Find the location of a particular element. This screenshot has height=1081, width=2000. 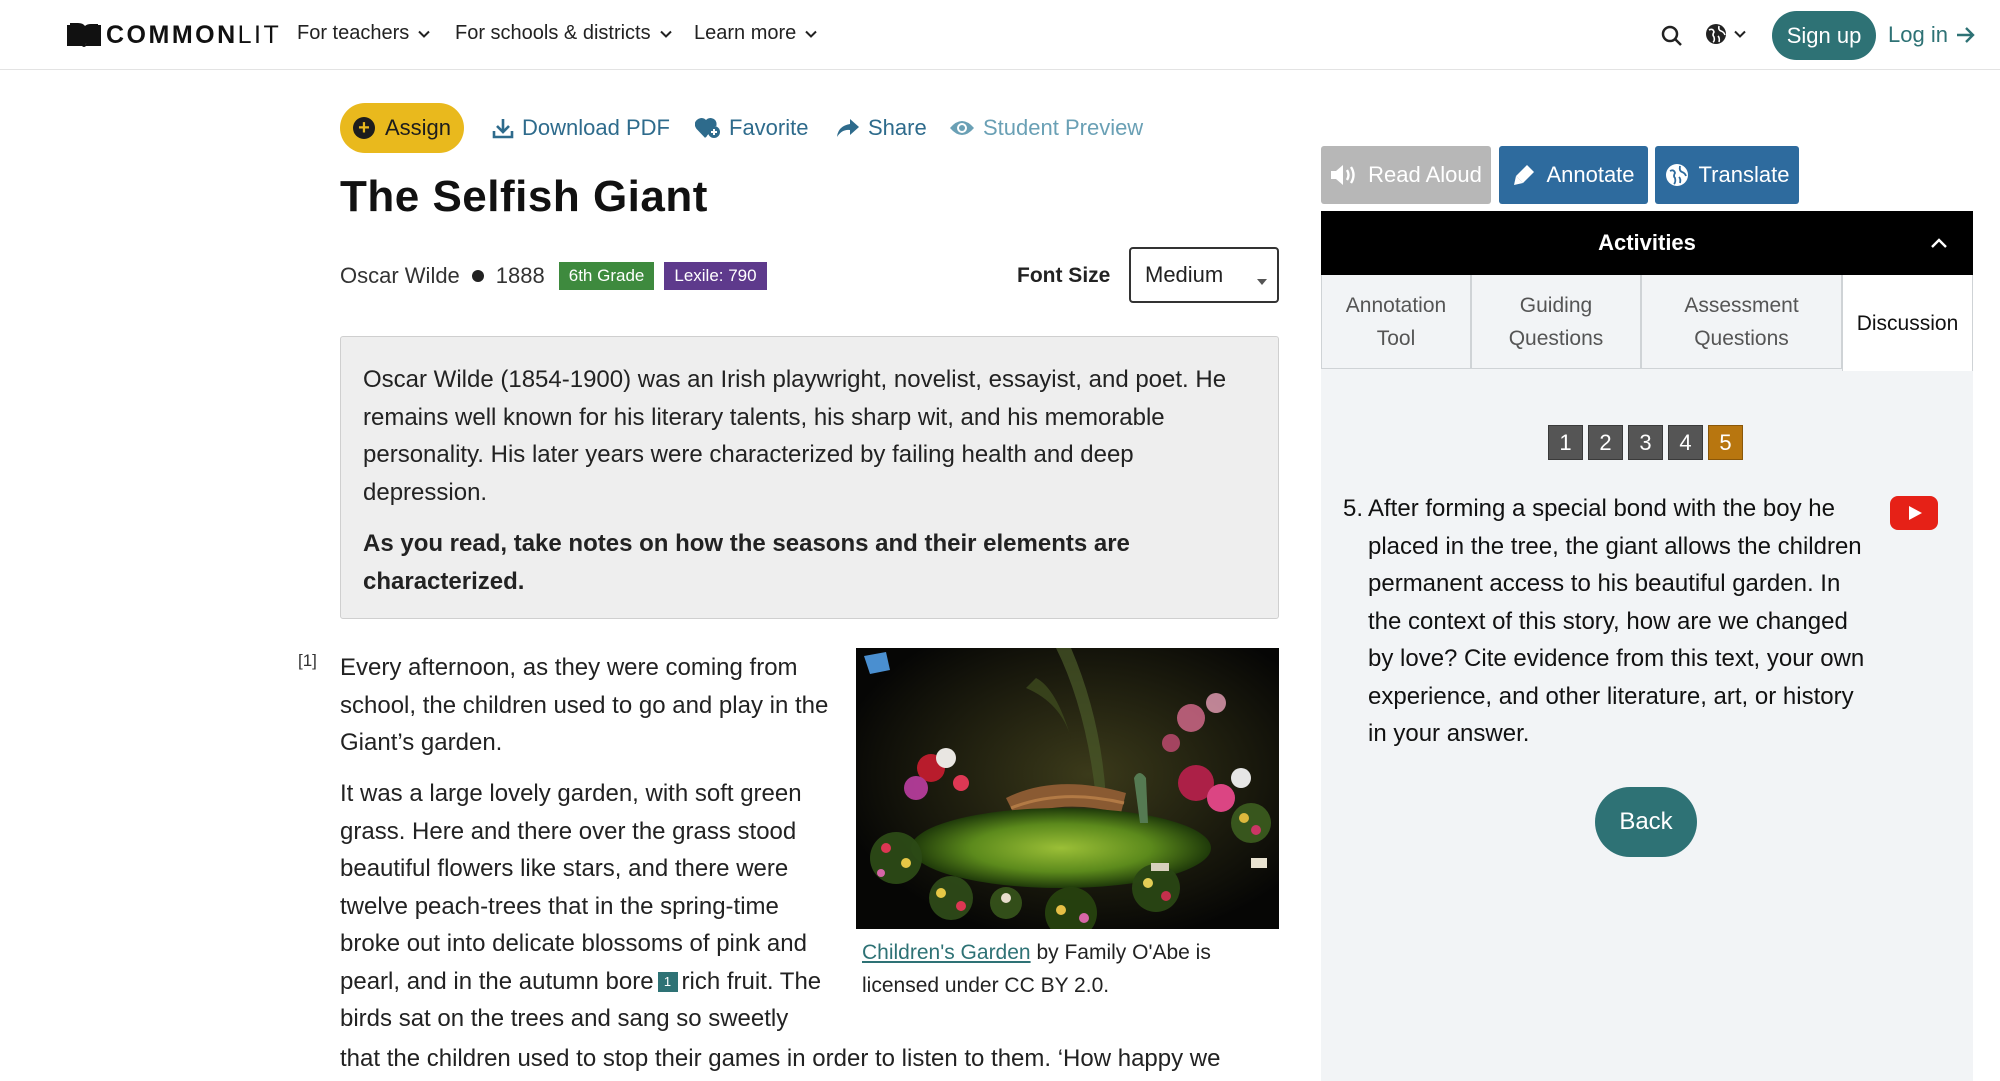

nav-learn-more: Learn more is located at coordinates (756, 33).